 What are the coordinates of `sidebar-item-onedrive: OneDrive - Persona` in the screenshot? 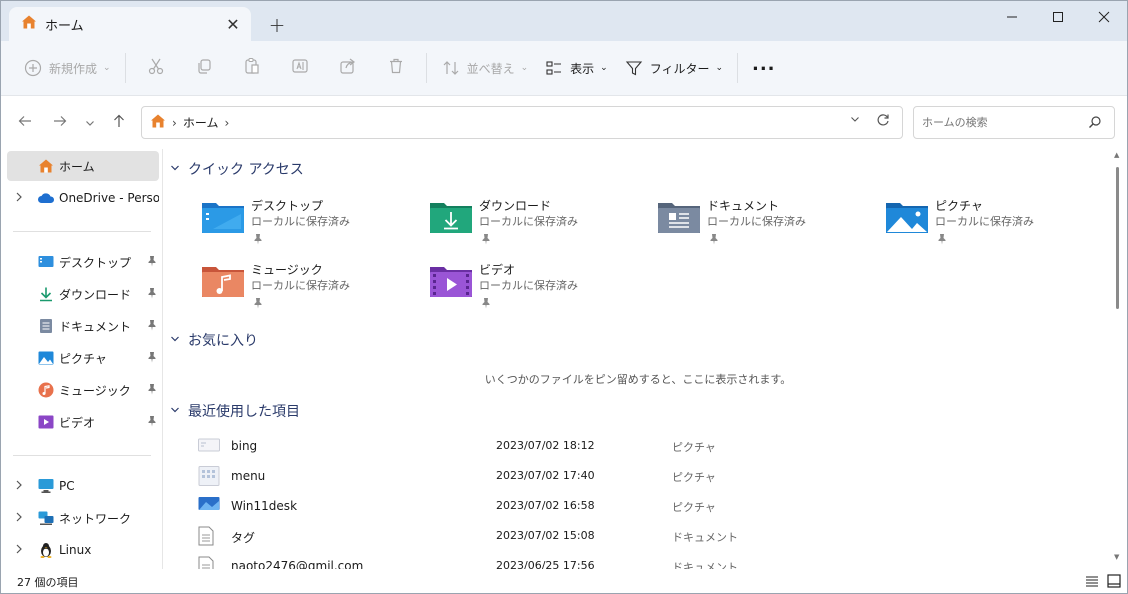 It's located at (83, 198).